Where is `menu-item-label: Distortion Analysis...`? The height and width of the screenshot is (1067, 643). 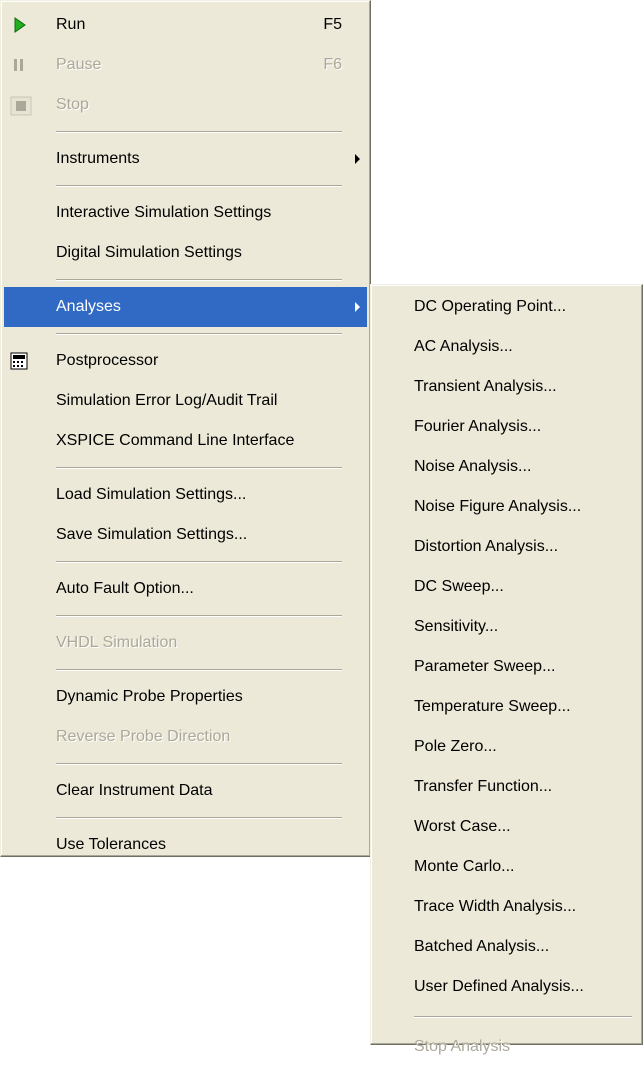 menu-item-label: Distortion Analysis... is located at coordinates (486, 546).